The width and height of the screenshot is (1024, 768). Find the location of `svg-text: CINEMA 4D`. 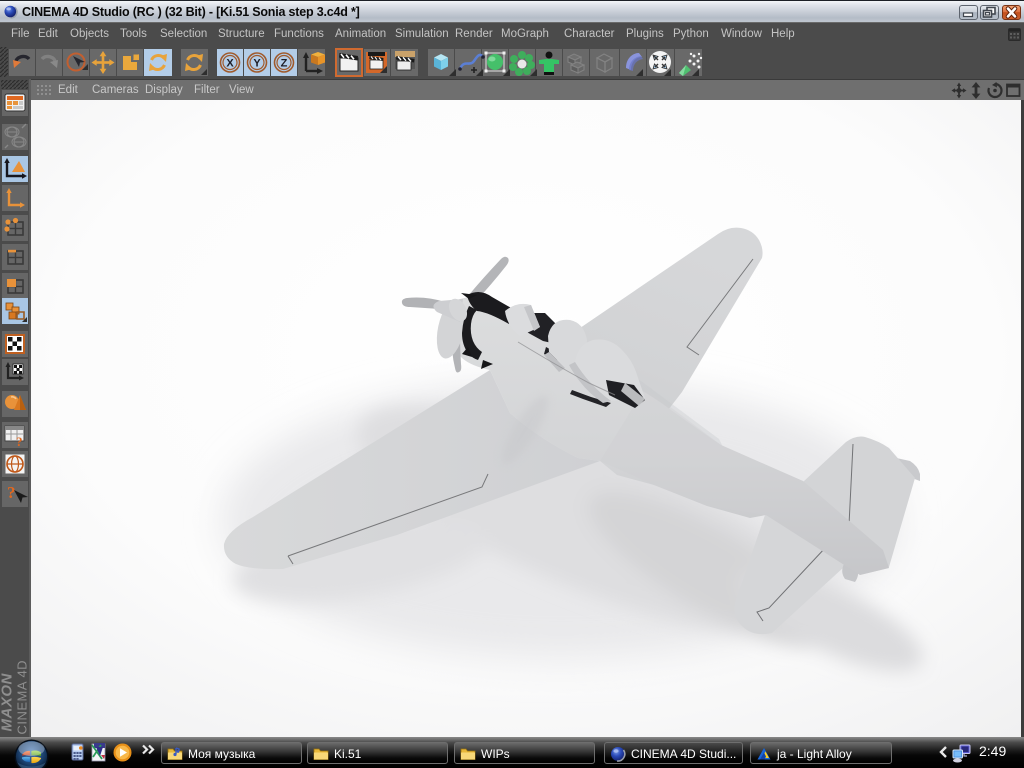

svg-text: CINEMA 4D is located at coordinates (22, 697).